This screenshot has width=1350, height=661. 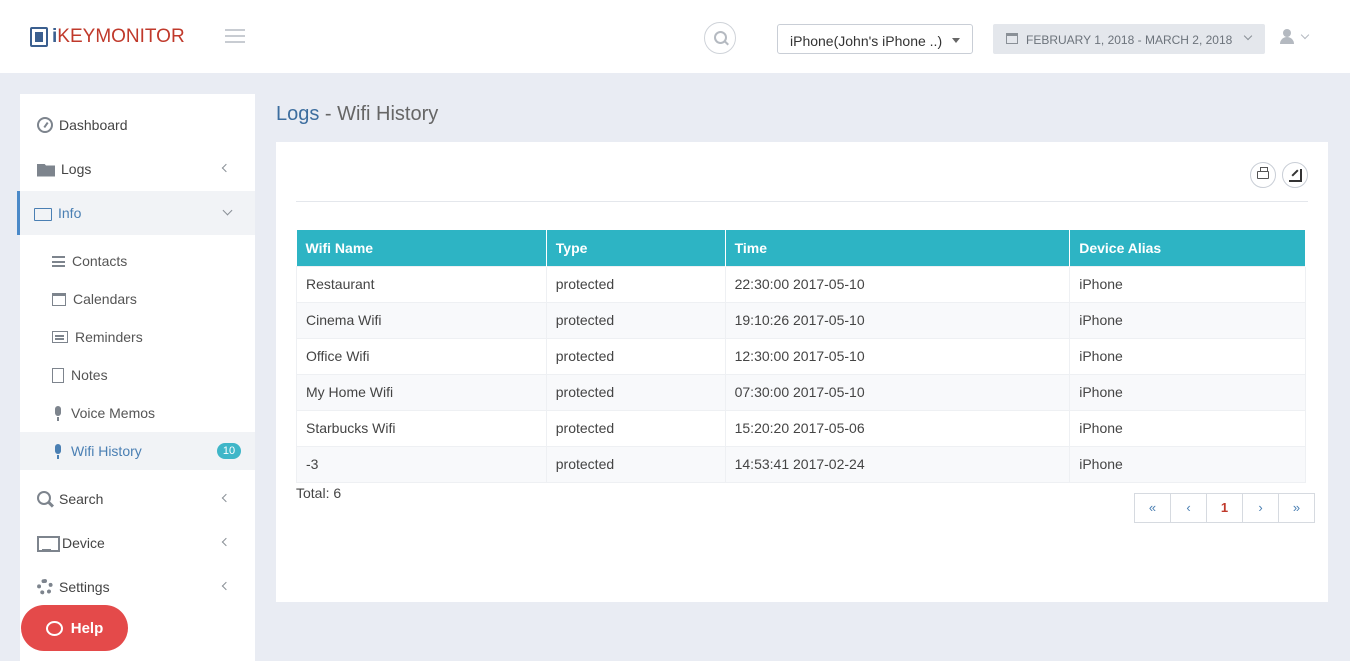 What do you see at coordinates (136, 213) in the screenshot?
I see `sidebar-item-info: Info` at bounding box center [136, 213].